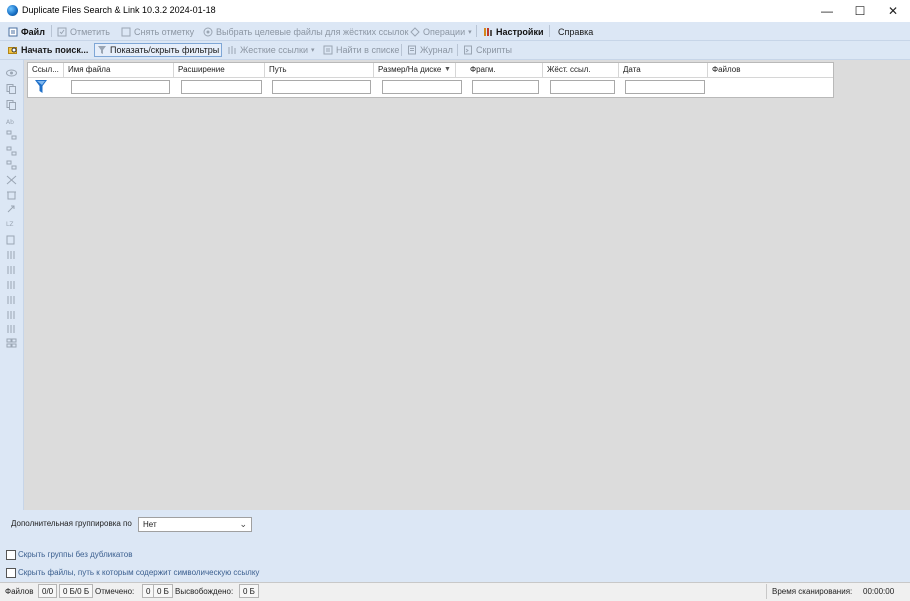 The height and width of the screenshot is (601, 910). Describe the element at coordinates (505, 87) in the screenshot. I see `fragments-filter-input` at that location.